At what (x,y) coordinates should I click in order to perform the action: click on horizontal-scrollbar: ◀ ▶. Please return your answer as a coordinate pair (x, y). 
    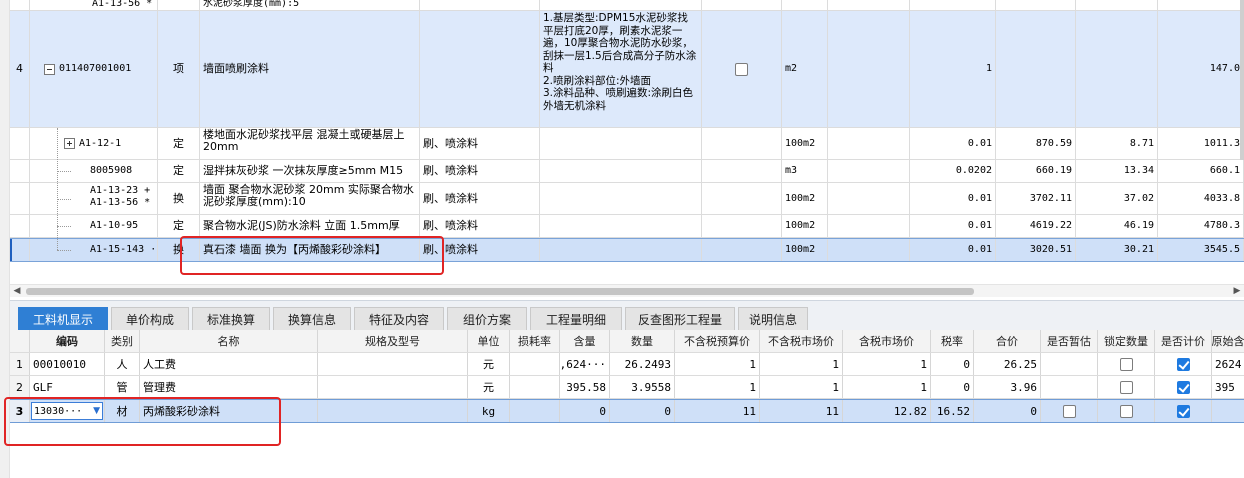
    Looking at the image, I should click on (627, 290).